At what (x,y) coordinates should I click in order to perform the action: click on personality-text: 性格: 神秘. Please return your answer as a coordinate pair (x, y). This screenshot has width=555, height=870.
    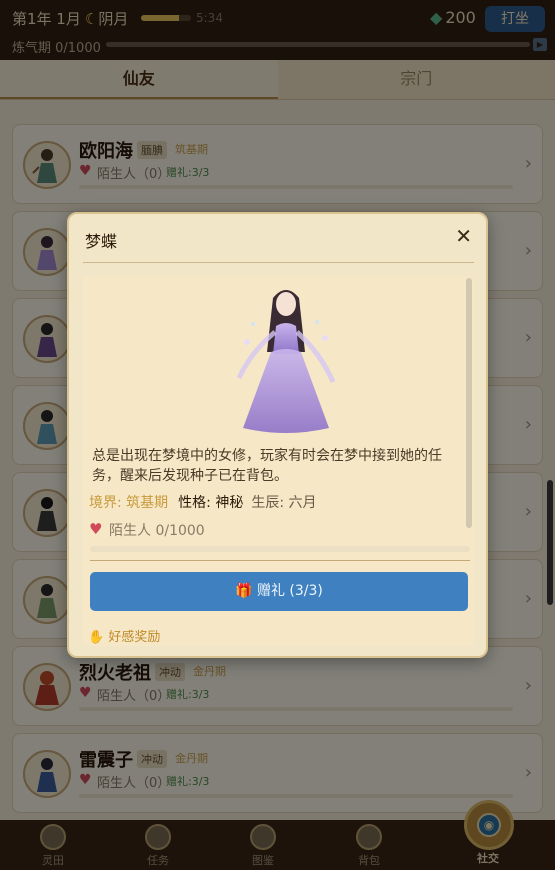
    Looking at the image, I should click on (211, 503).